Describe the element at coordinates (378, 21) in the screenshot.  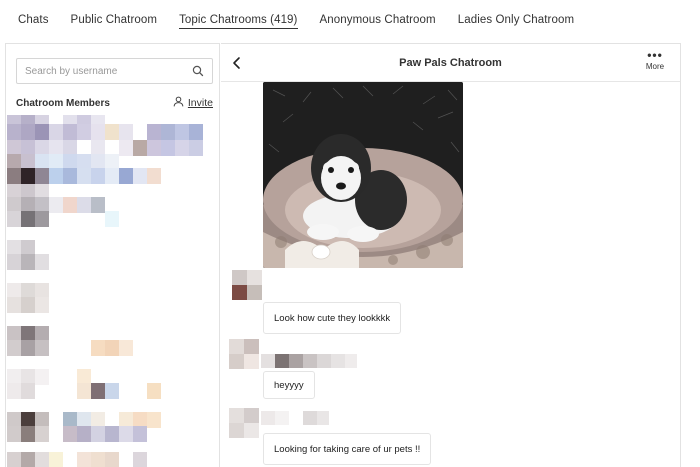
I see `tab-anonymous-chatroom: Anonymous Chatroom` at that location.